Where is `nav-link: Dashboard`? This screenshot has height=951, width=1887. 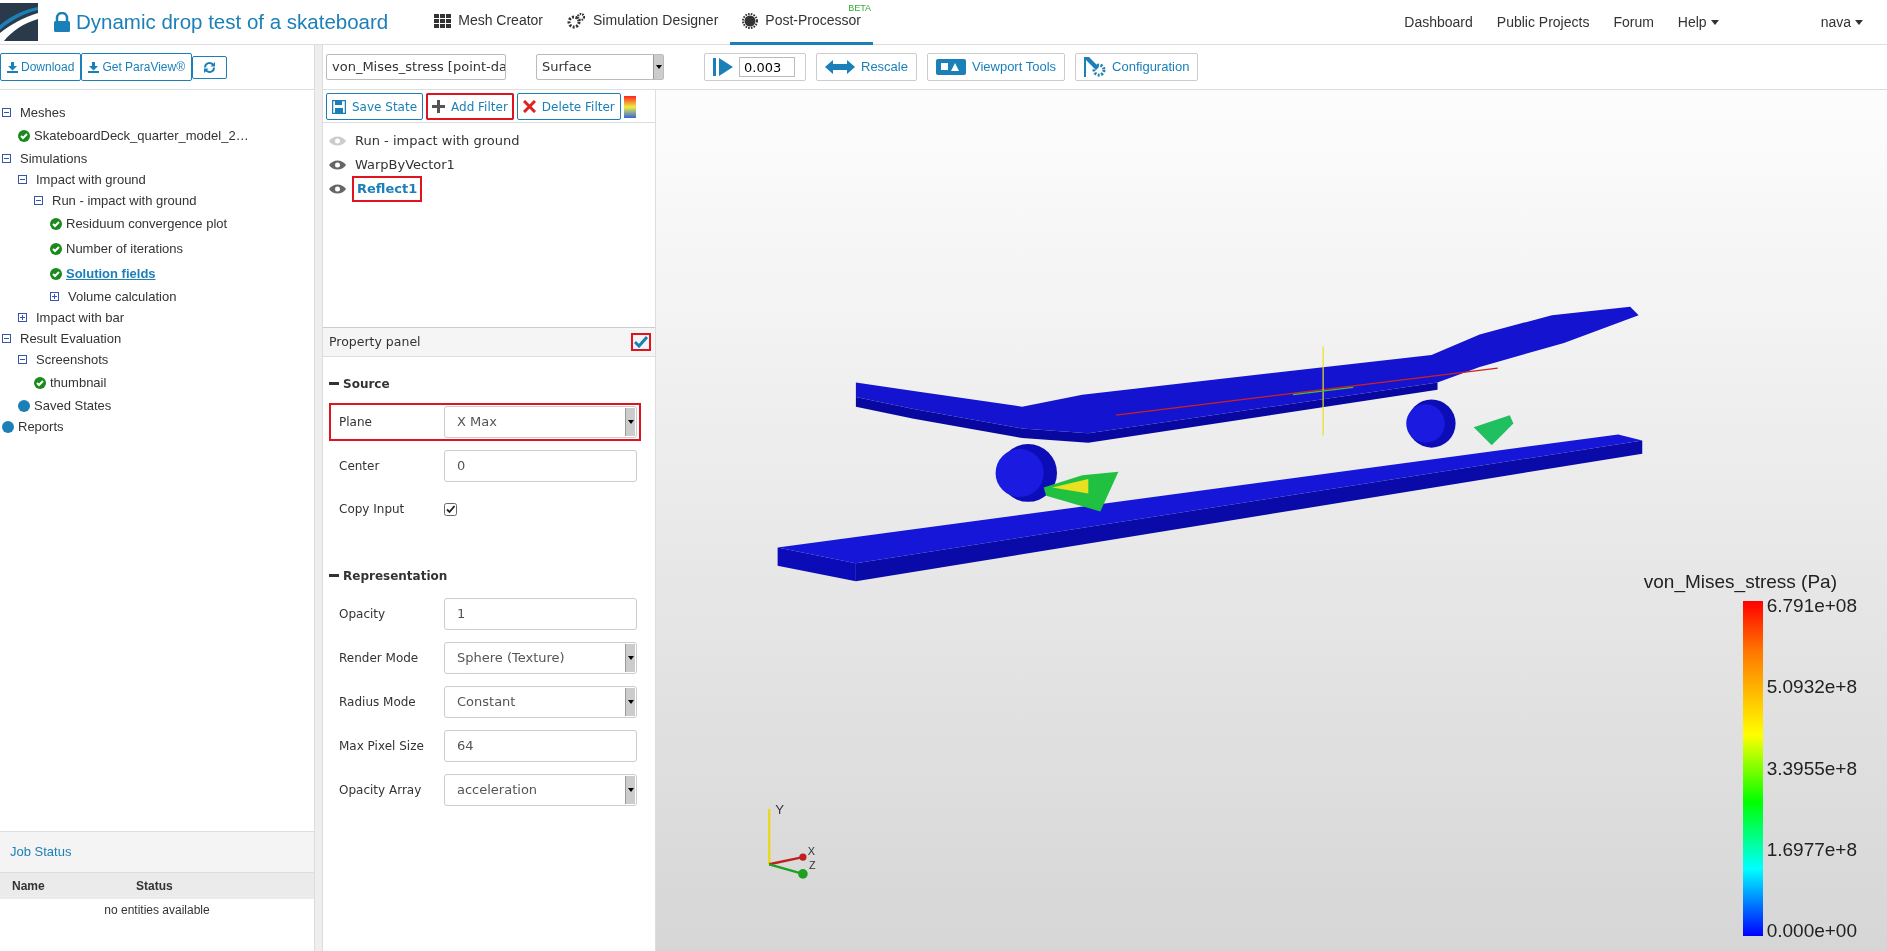
nav-link: Dashboard is located at coordinates (1438, 22).